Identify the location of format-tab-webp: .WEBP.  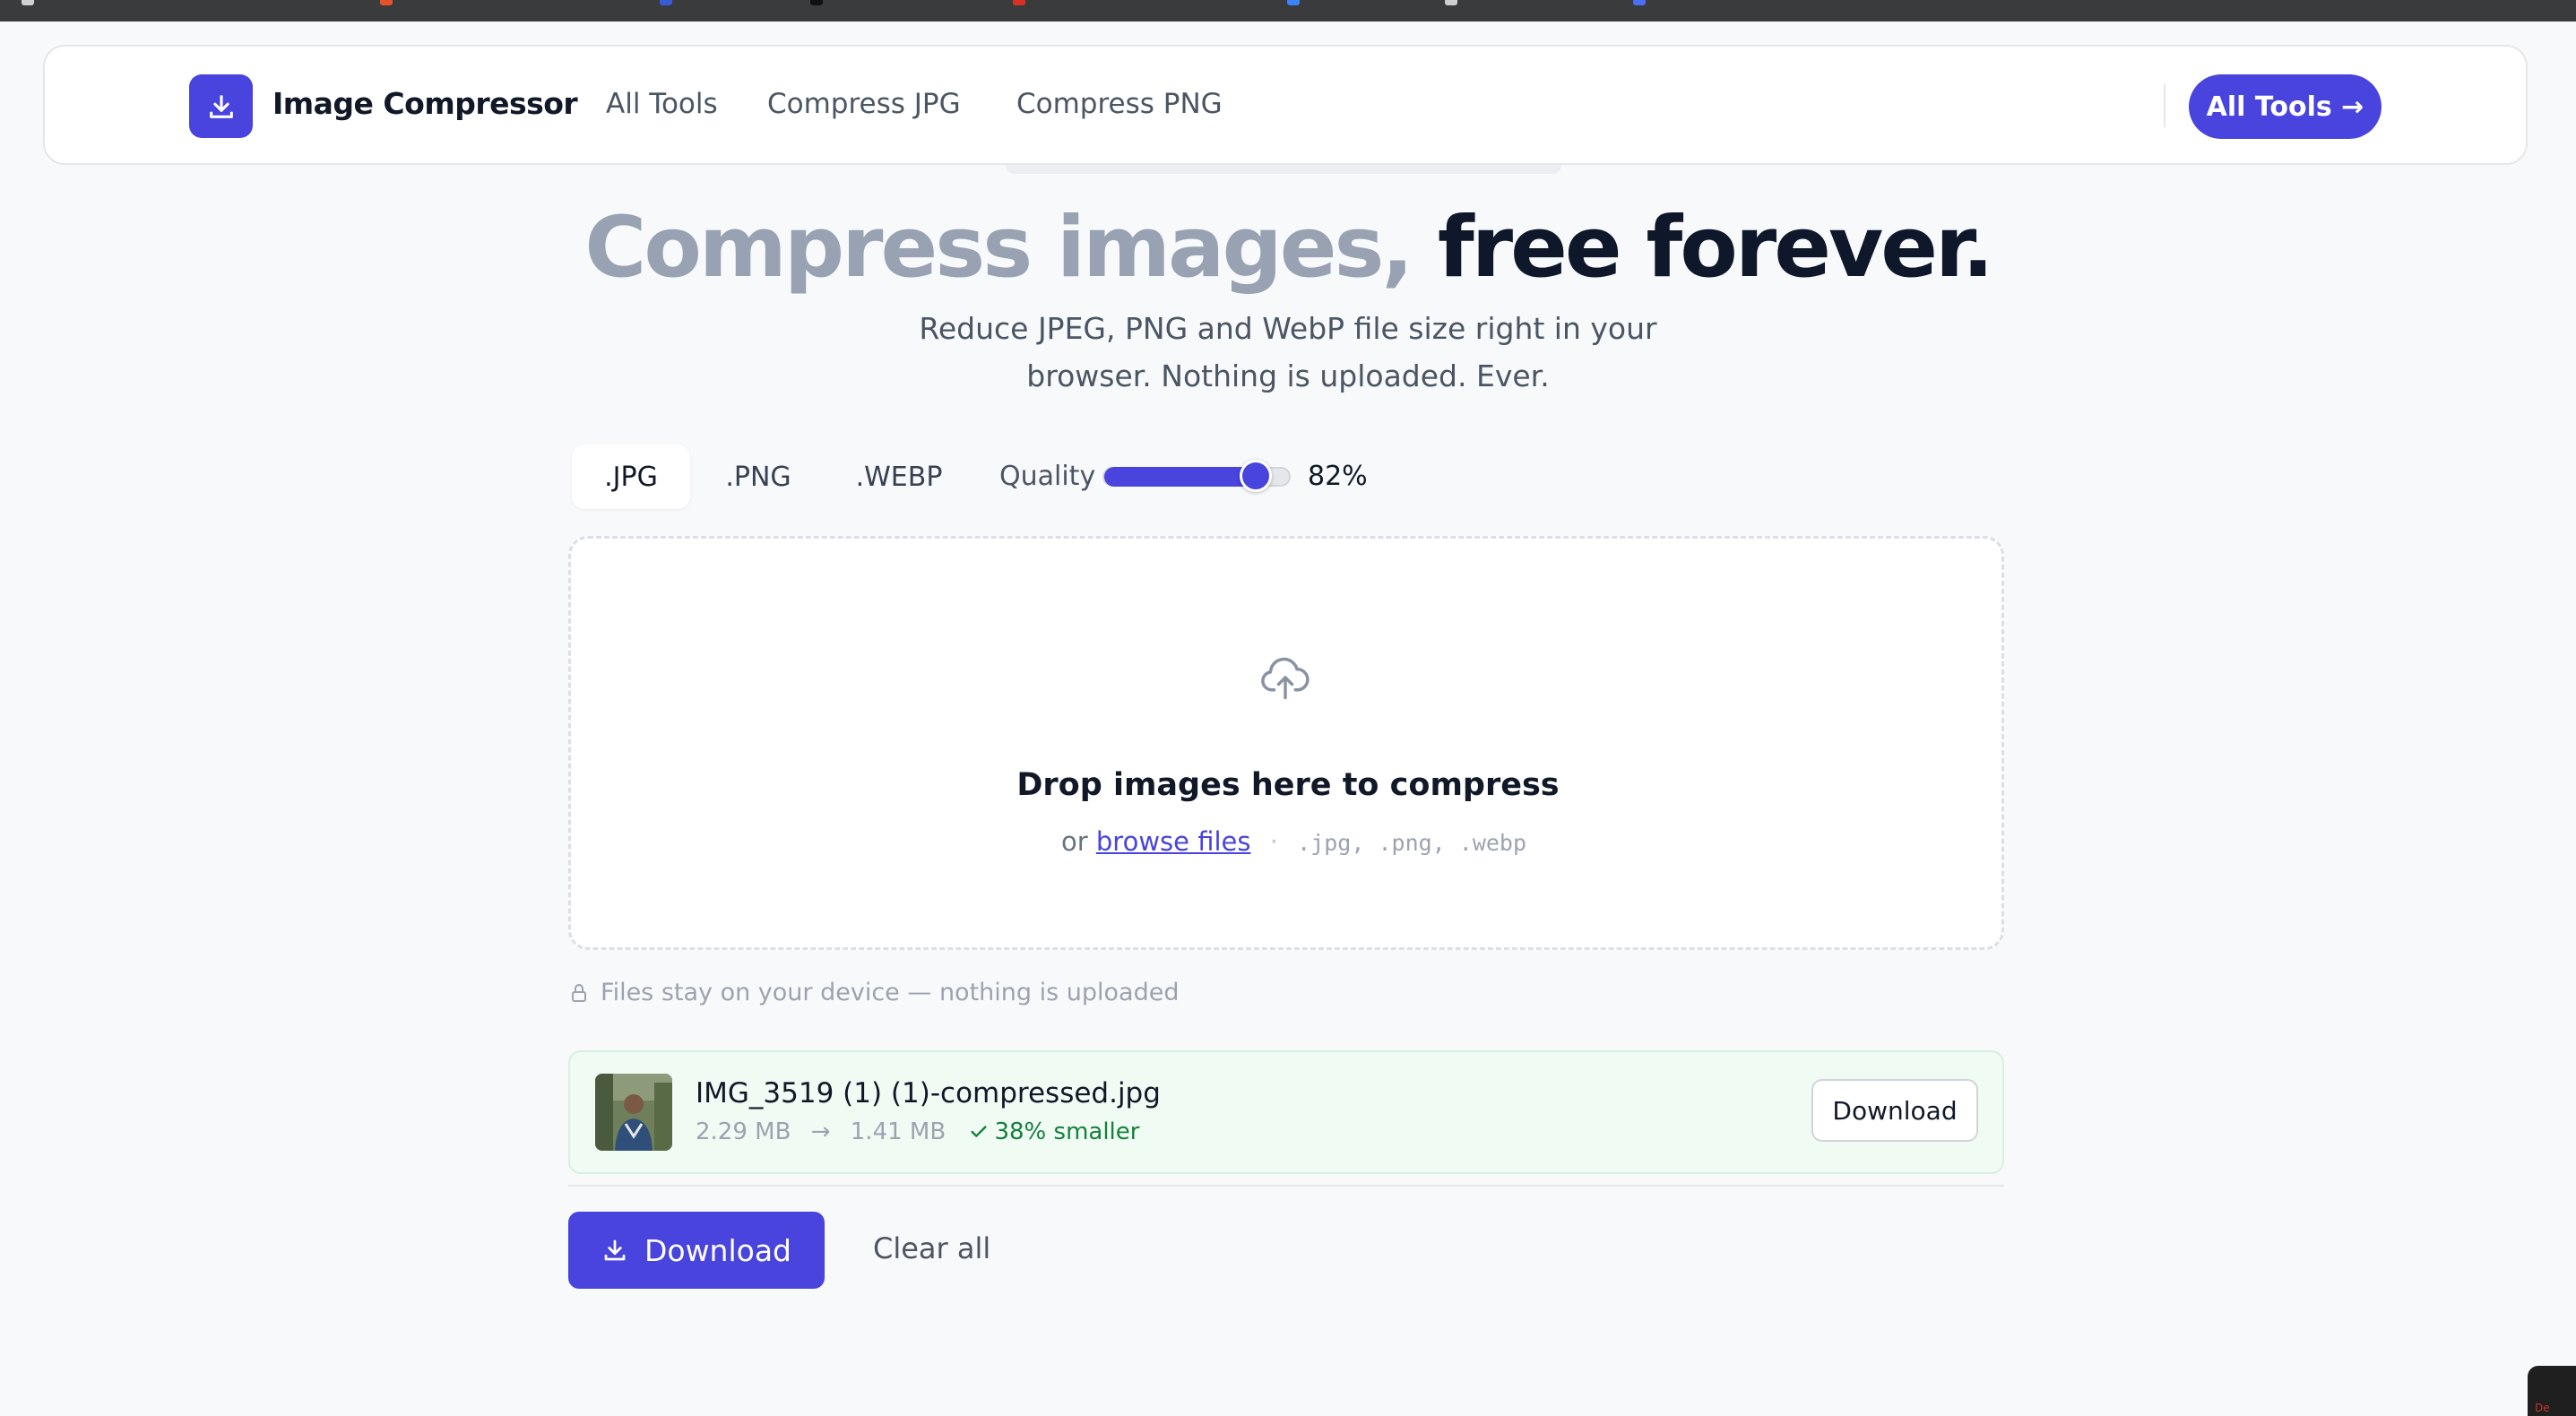
(899, 477).